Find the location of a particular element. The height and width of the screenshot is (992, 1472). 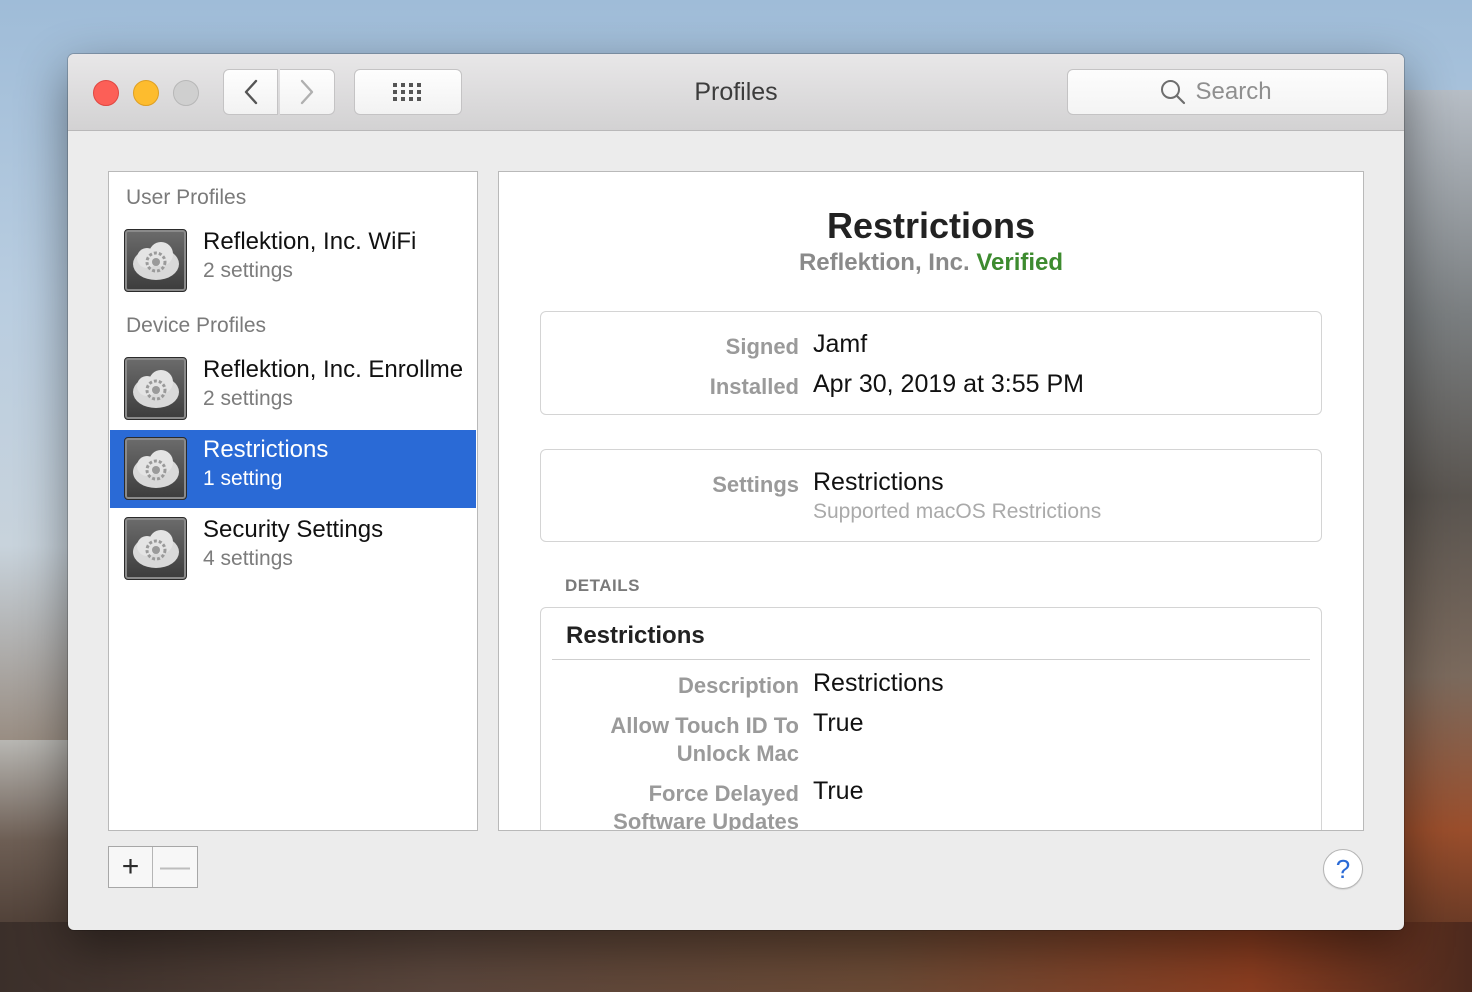

installed-value: Apr 30, 2019 at 3:55 PM is located at coordinates (949, 384).